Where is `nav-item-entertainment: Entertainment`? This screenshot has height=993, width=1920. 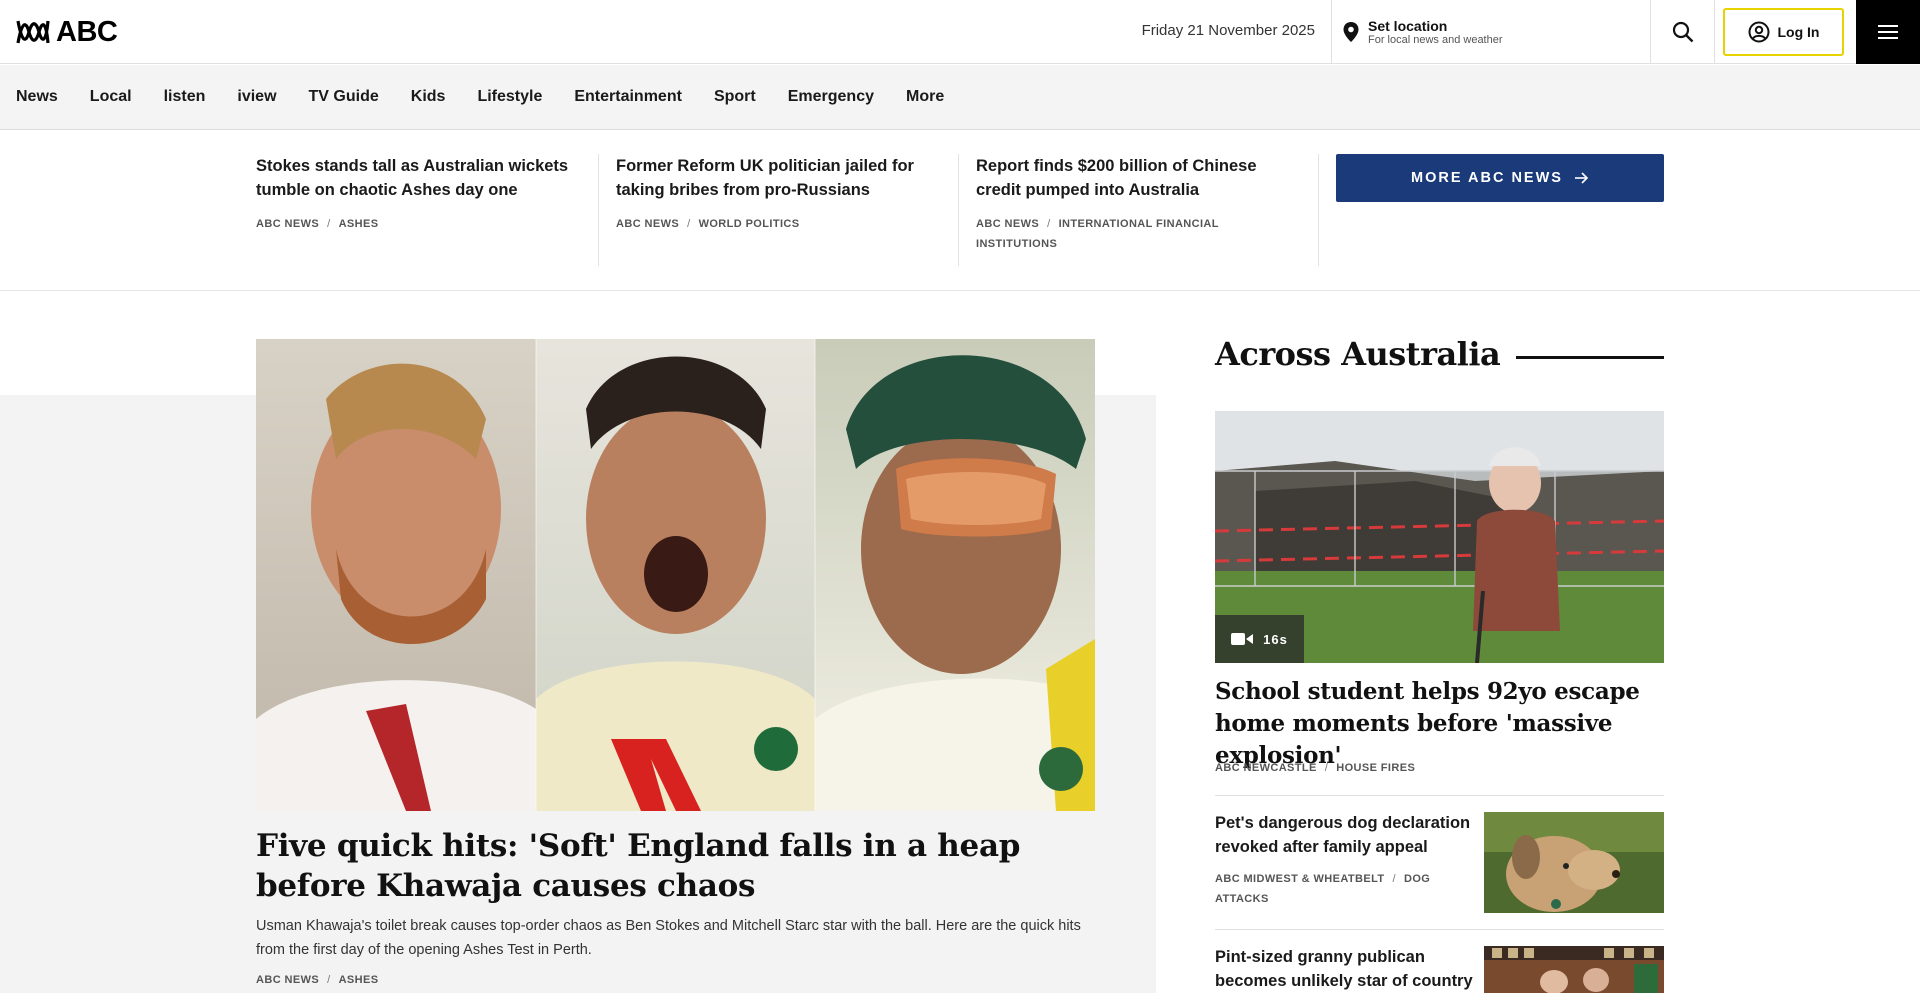 nav-item-entertainment: Entertainment is located at coordinates (628, 97).